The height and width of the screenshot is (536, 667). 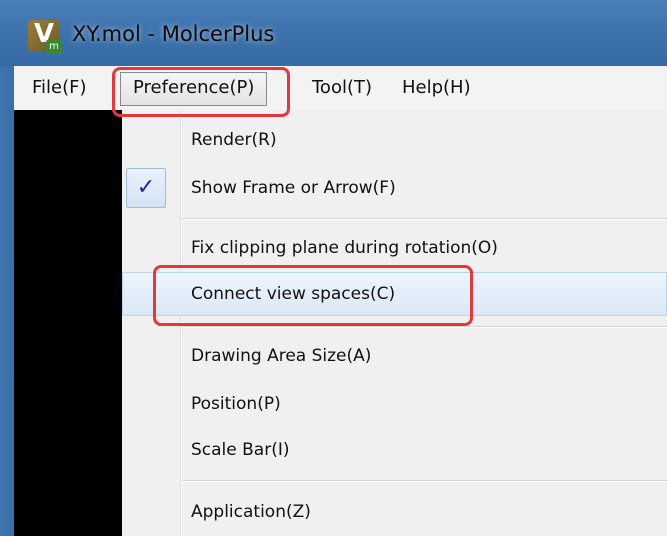 What do you see at coordinates (173, 34) in the screenshot?
I see `window-title: XY.mol - MolcerPlus` at bounding box center [173, 34].